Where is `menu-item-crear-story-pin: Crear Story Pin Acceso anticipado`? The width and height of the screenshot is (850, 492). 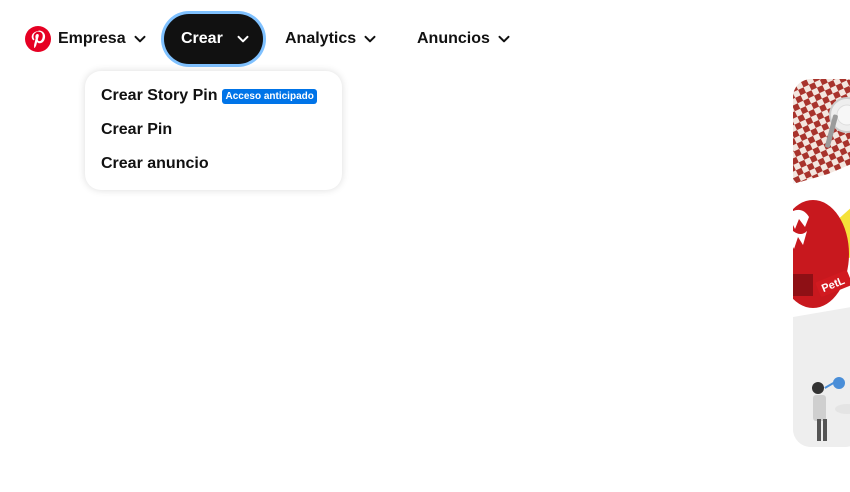 menu-item-crear-story-pin: Crear Story Pin Acceso anticipado is located at coordinates (213, 96).